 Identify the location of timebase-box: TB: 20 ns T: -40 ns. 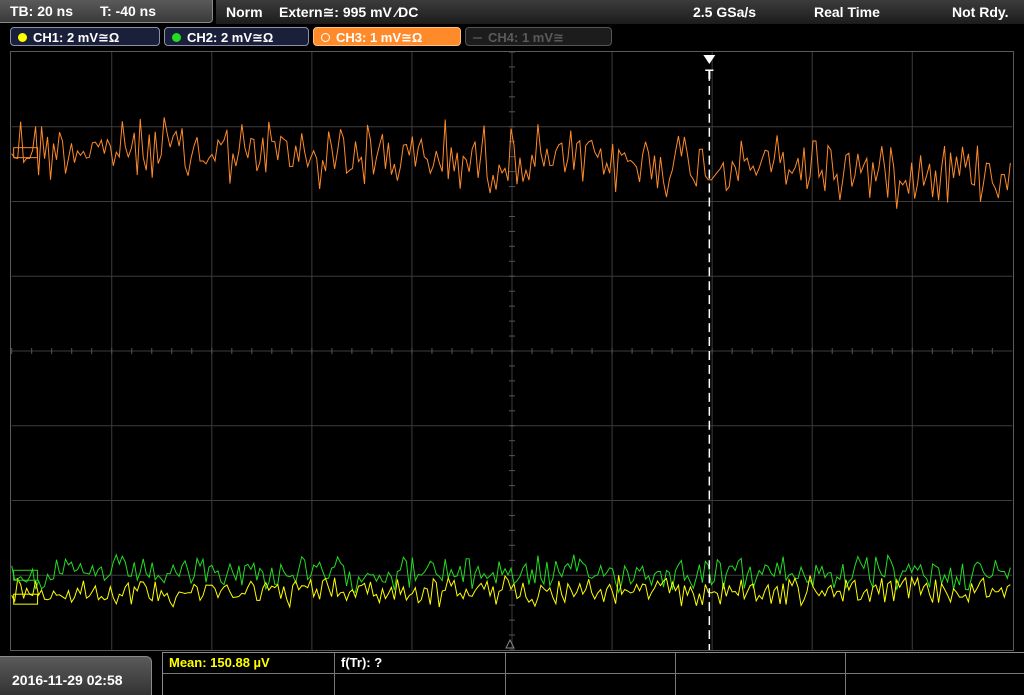
(106, 11).